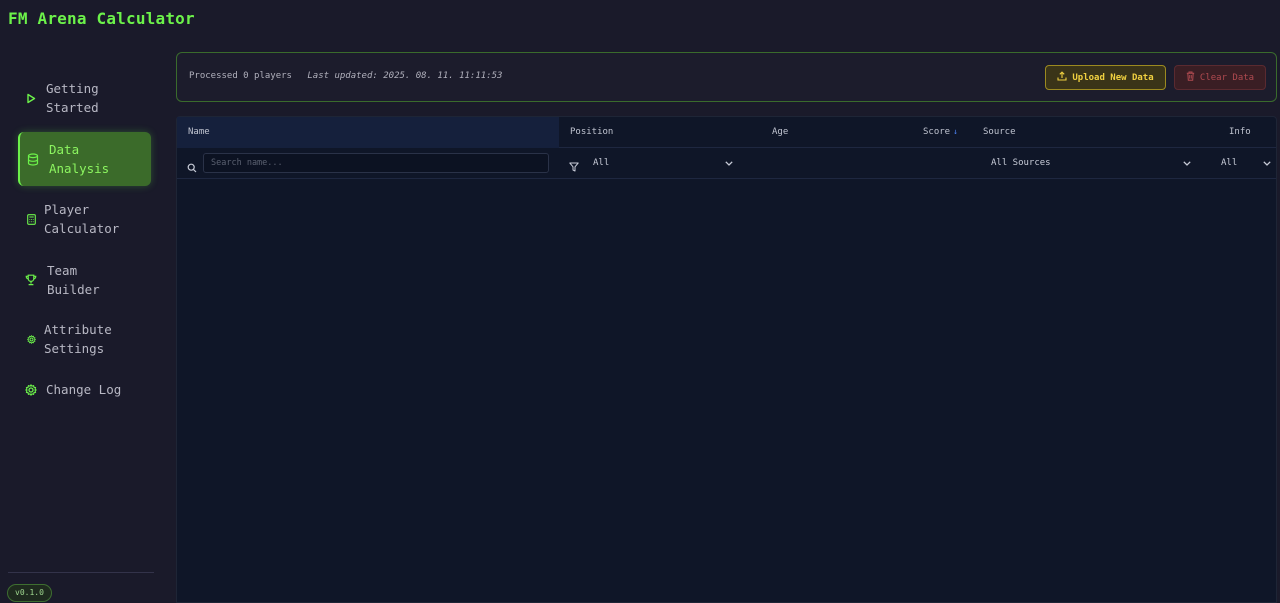 The height and width of the screenshot is (603, 1280). Describe the element at coordinates (574, 166) in the screenshot. I see `filter-icon` at that location.